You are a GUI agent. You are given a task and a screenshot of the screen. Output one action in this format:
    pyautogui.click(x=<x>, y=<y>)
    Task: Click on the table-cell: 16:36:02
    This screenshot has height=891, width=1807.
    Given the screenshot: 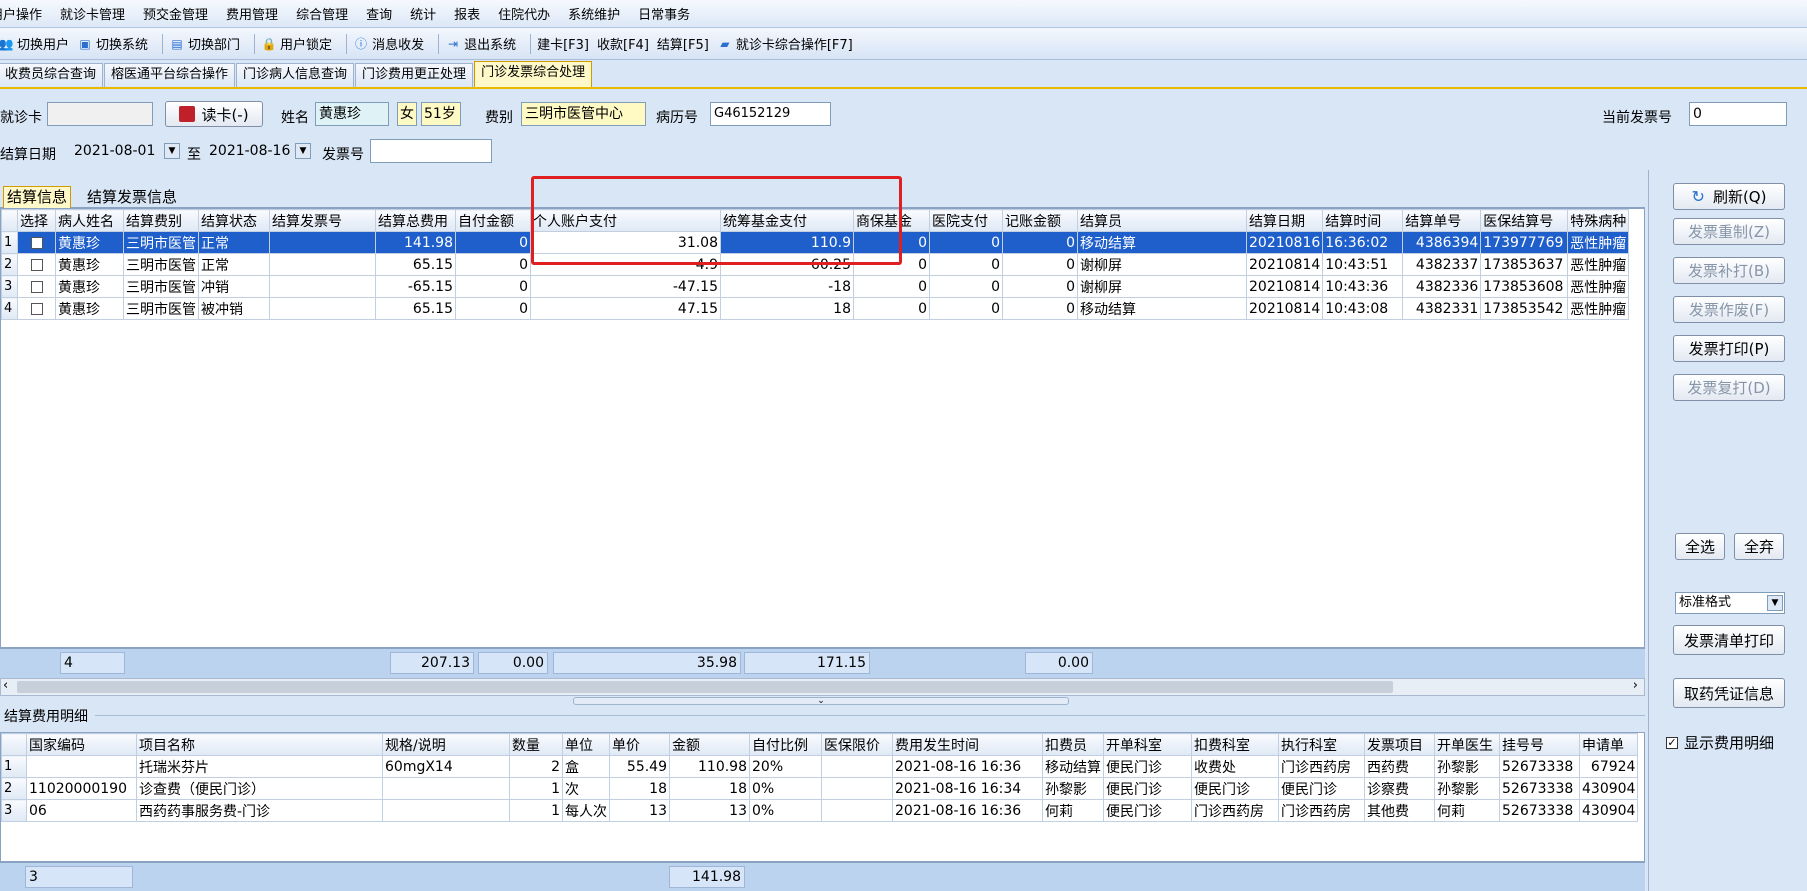 What is the action you would take?
    pyautogui.click(x=1363, y=242)
    